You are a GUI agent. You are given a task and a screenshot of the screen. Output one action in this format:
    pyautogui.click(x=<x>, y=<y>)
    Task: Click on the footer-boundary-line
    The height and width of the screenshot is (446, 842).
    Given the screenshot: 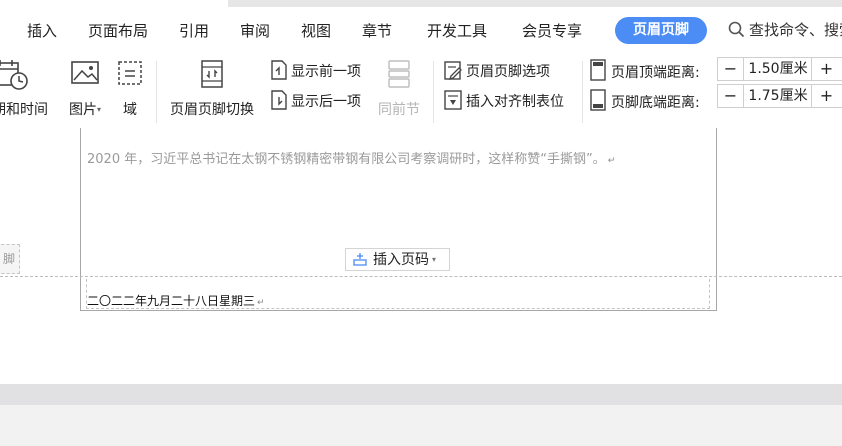 What is the action you would take?
    pyautogui.click(x=421, y=276)
    